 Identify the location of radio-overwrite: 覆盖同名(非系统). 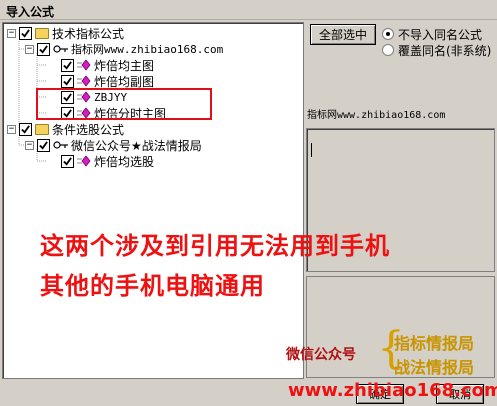
(436, 50).